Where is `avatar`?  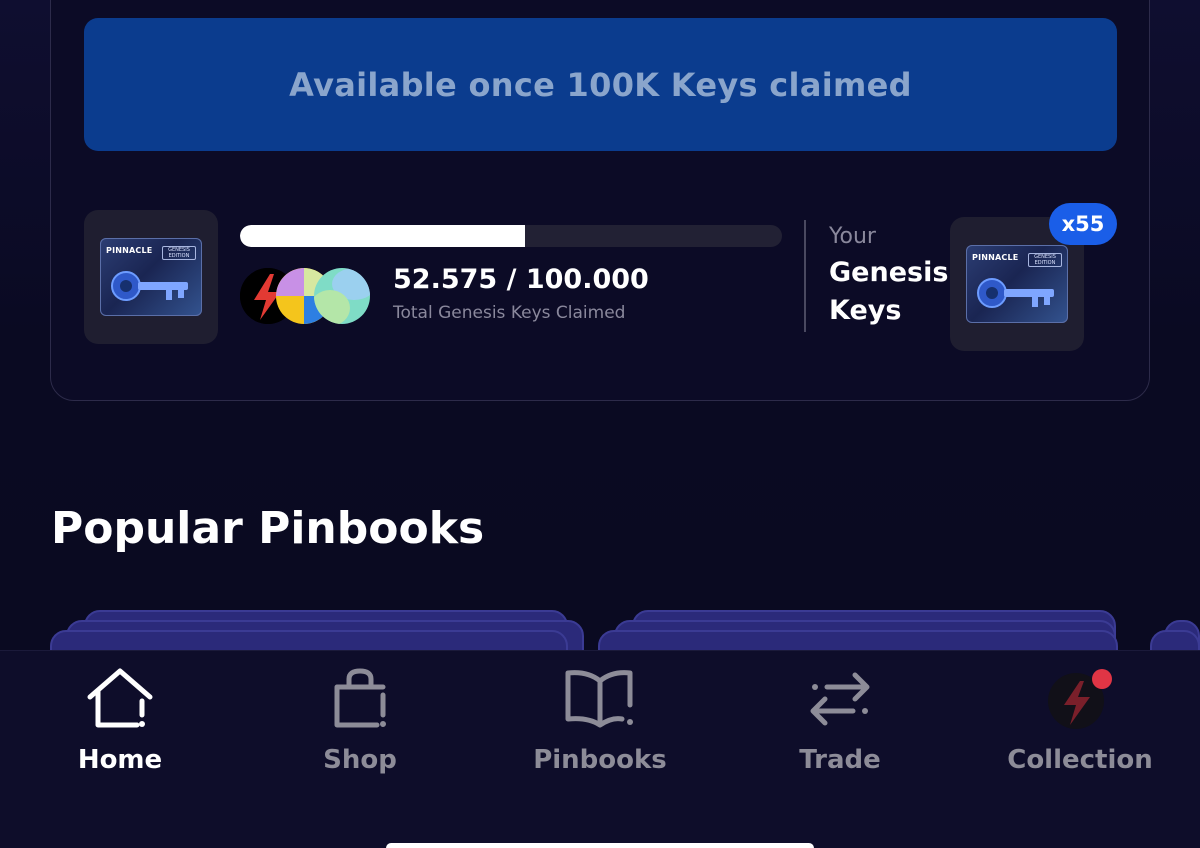 avatar is located at coordinates (342, 296).